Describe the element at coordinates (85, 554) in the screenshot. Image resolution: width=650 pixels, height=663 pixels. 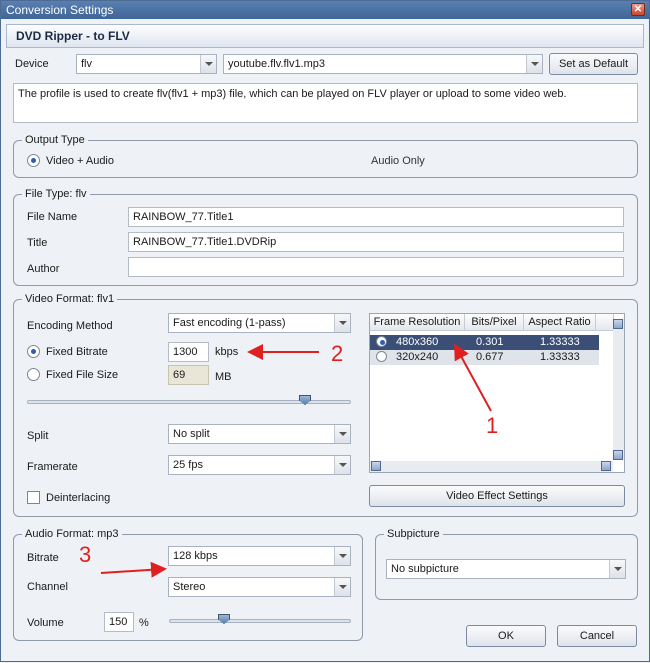
I see `annotation-label-3: 3` at that location.